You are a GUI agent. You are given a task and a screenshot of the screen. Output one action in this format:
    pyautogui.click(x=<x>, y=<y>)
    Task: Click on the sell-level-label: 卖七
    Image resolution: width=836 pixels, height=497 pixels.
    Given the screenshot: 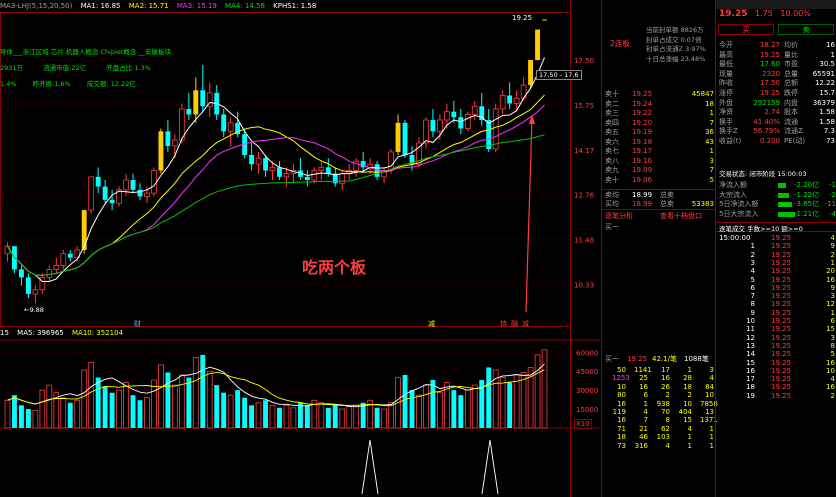 What is the action you would take?
    pyautogui.click(x=612, y=151)
    